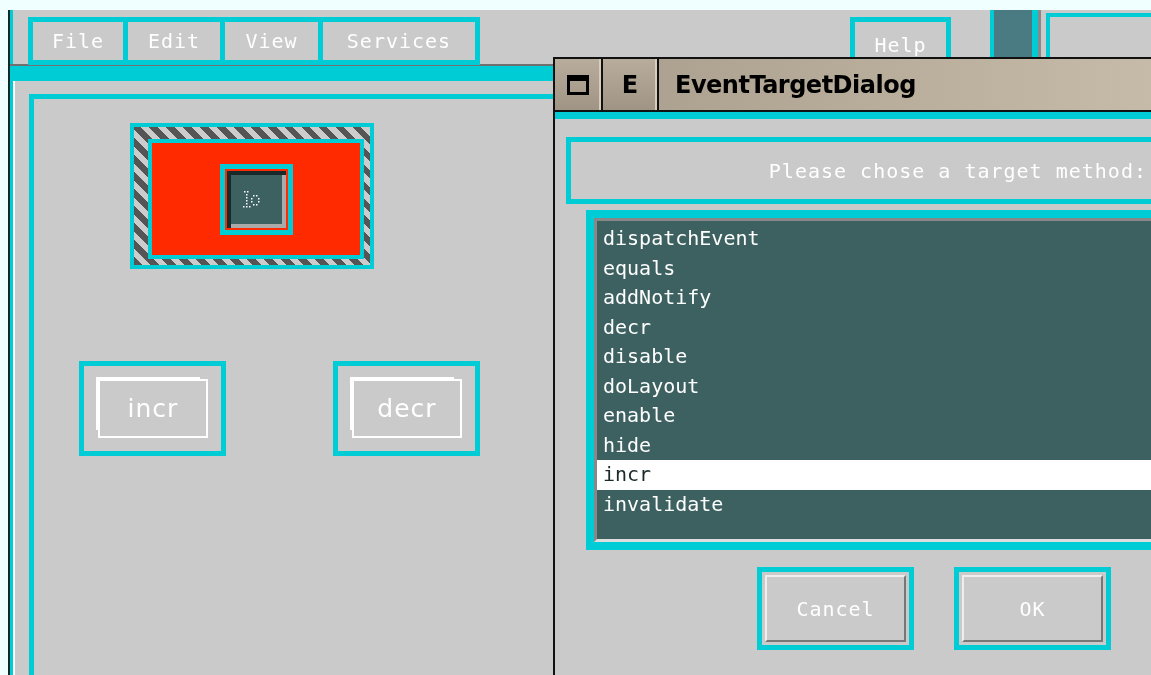  I want to click on list-item: dispatchEvent, so click(874, 239).